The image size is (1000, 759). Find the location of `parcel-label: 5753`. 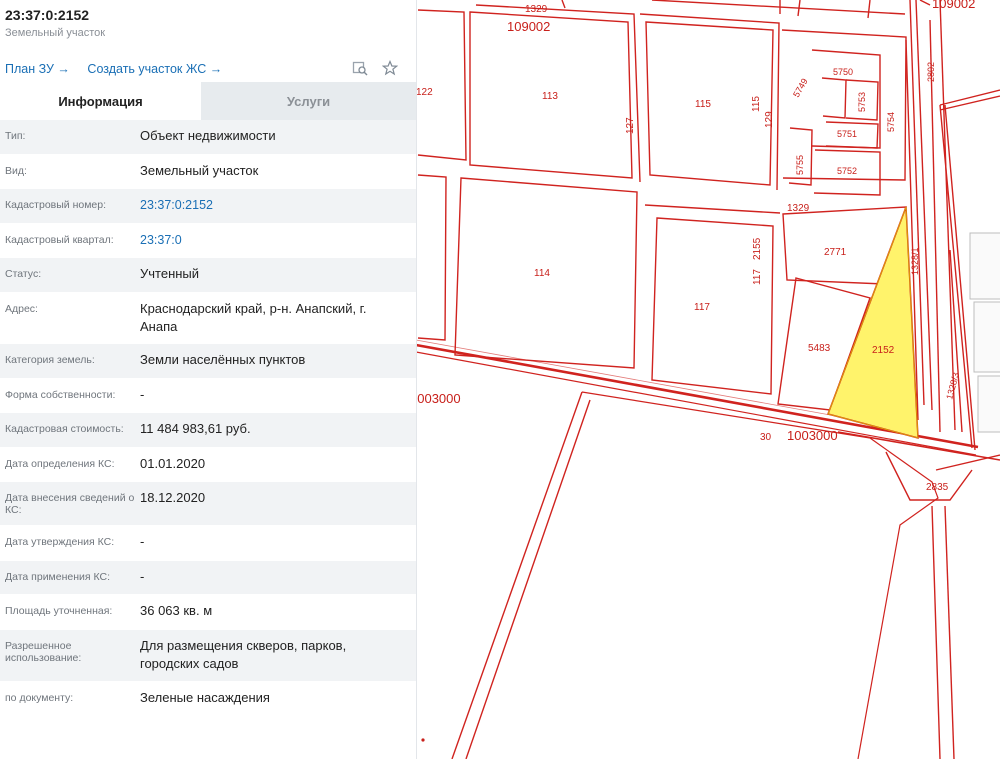

parcel-label: 5753 is located at coordinates (862, 102).